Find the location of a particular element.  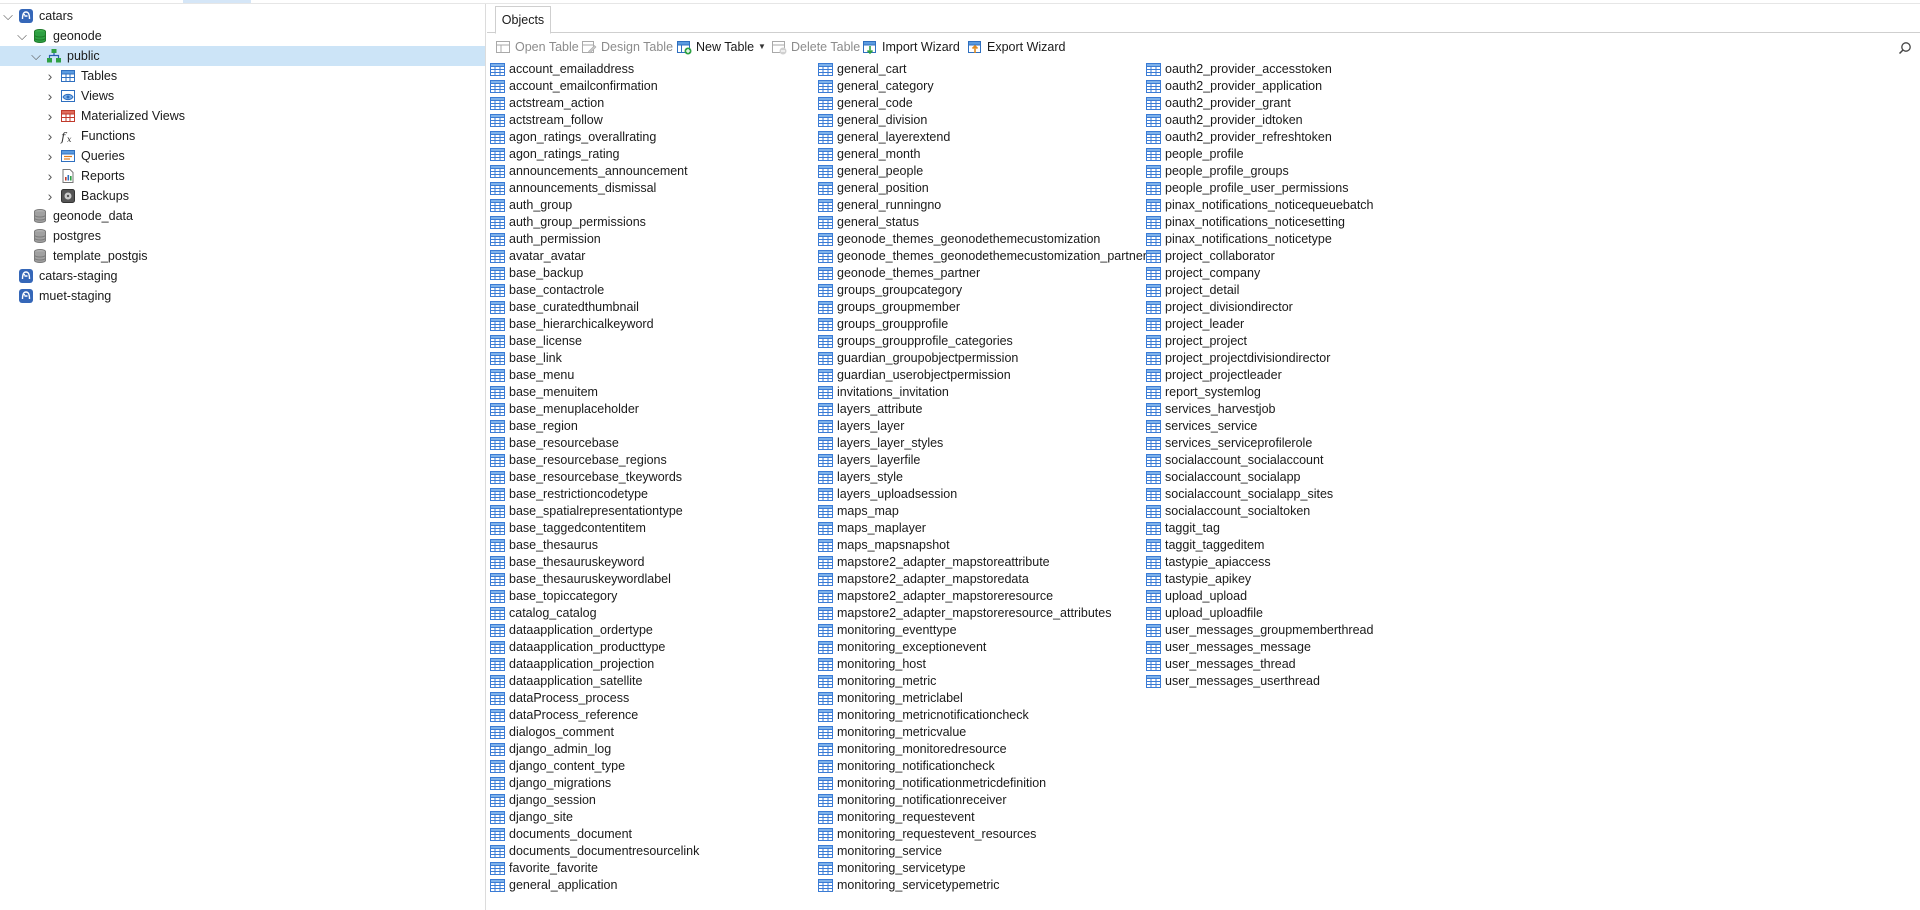

table-item: tastypie_apiaccess is located at coordinates (1260, 562).